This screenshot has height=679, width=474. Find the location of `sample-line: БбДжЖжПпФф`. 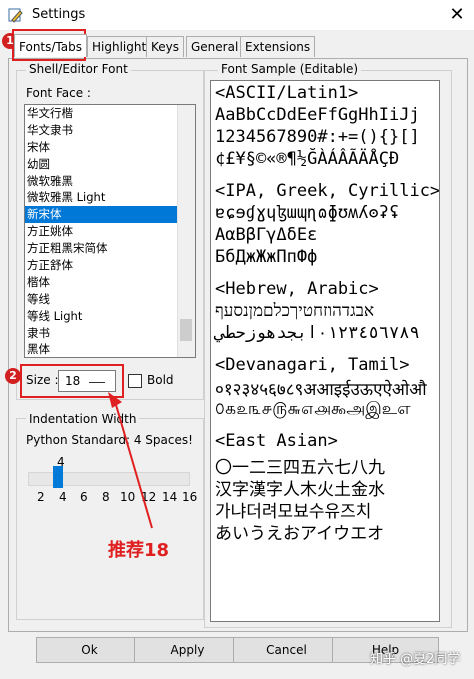

sample-line: БбДжЖжПпФф is located at coordinates (266, 257).